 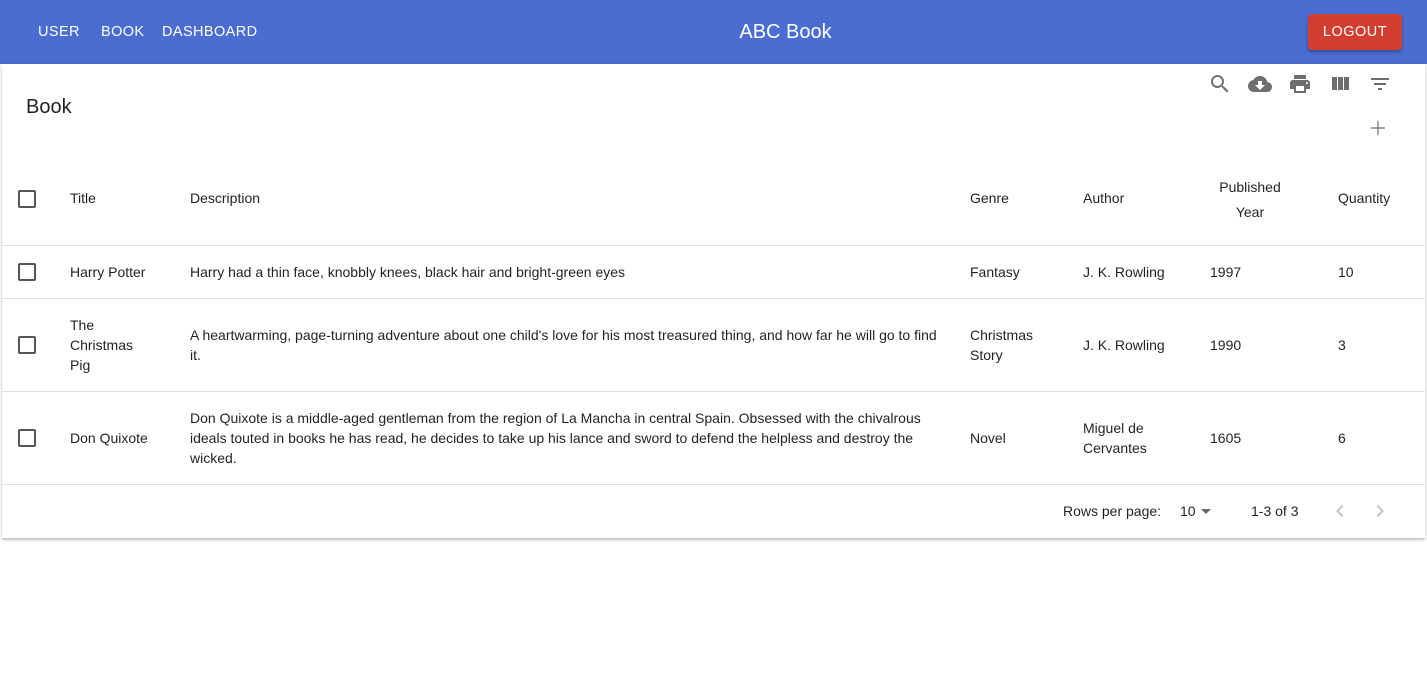 What do you see at coordinates (1220, 84) in the screenshot?
I see `search-icon` at bounding box center [1220, 84].